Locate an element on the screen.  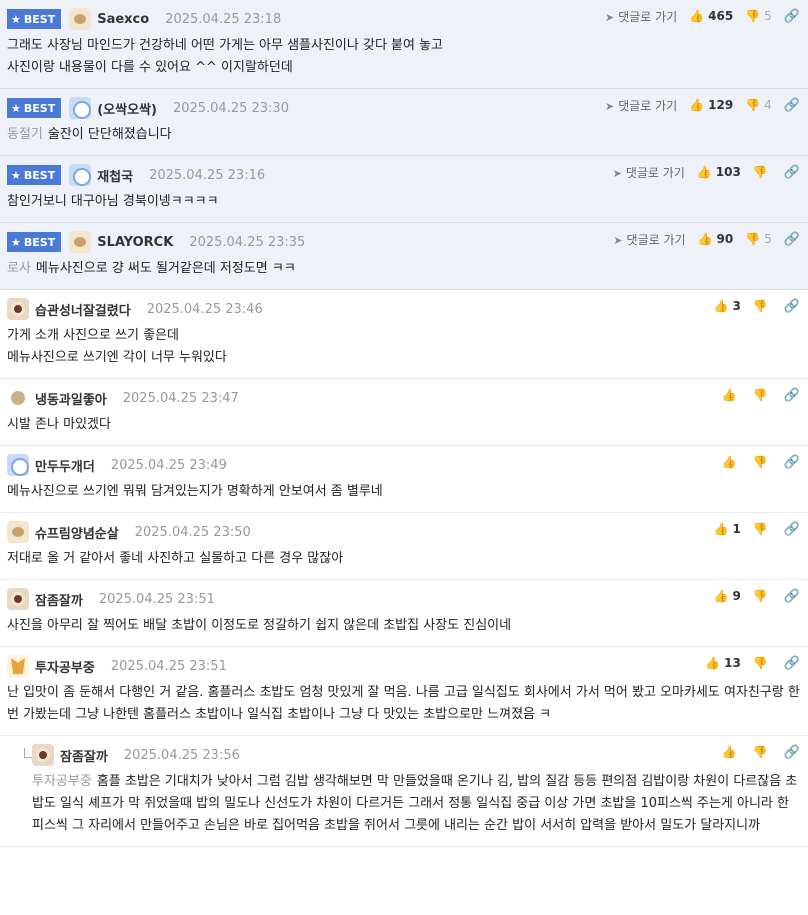
comment-actions: ➤ 댓글로 가기 👍 465 👎 5 🔗 is located at coordinates (702, 16).